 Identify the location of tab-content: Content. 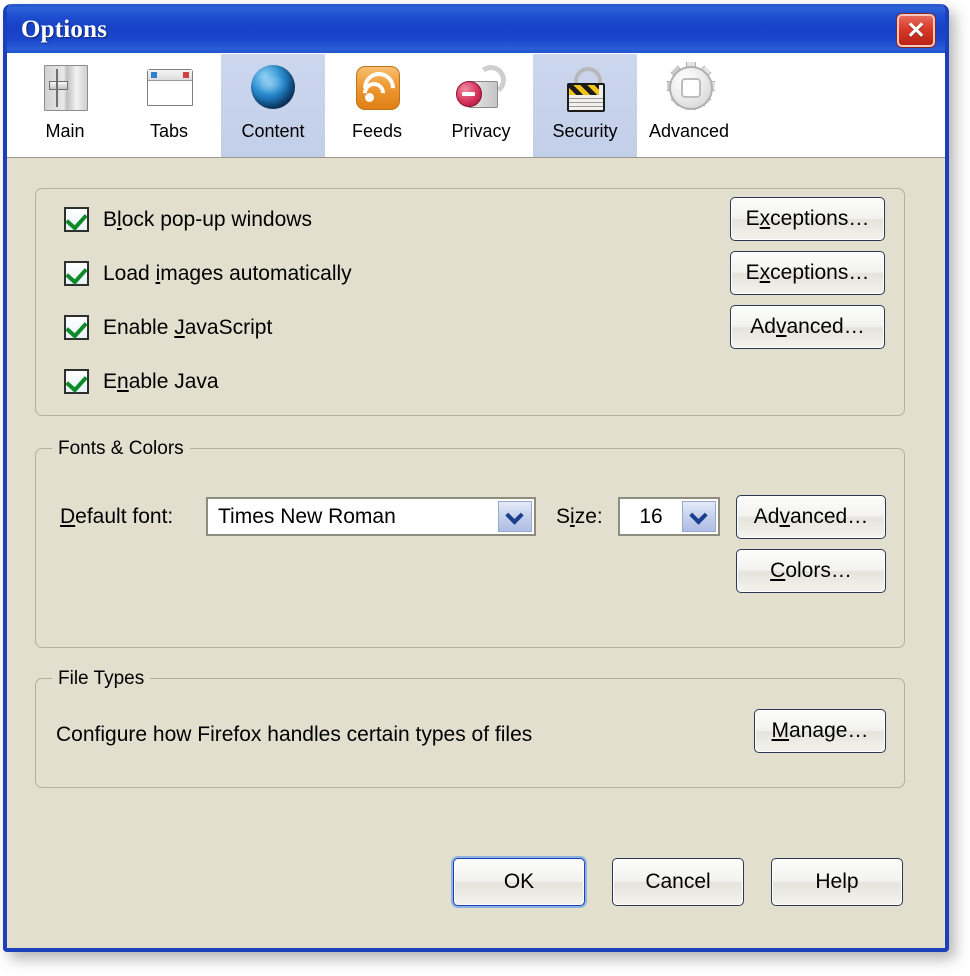
(273, 105).